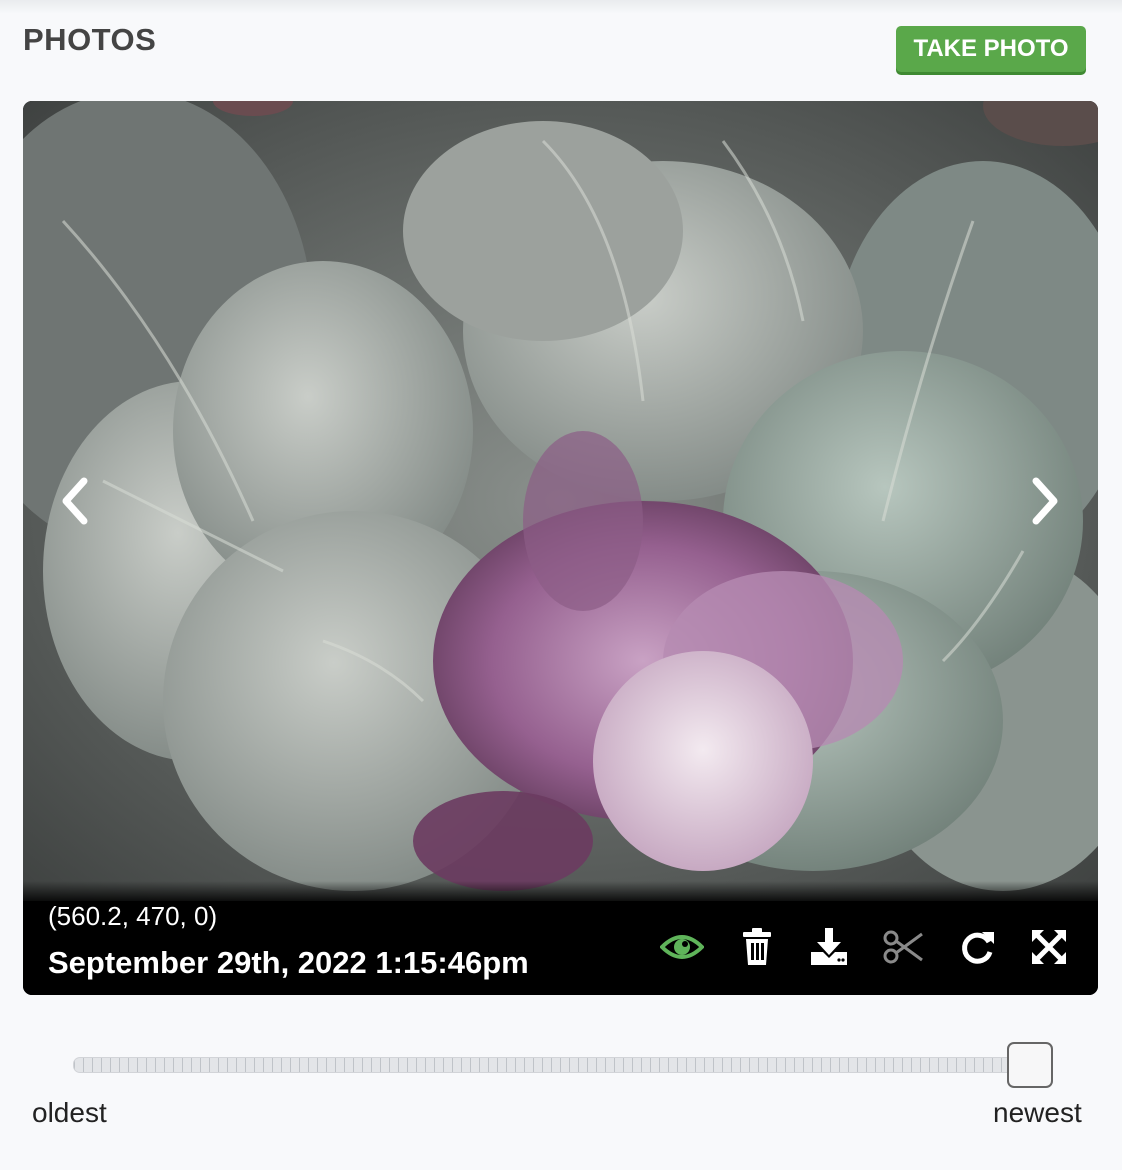  I want to click on trash-icon, so click(757, 946).